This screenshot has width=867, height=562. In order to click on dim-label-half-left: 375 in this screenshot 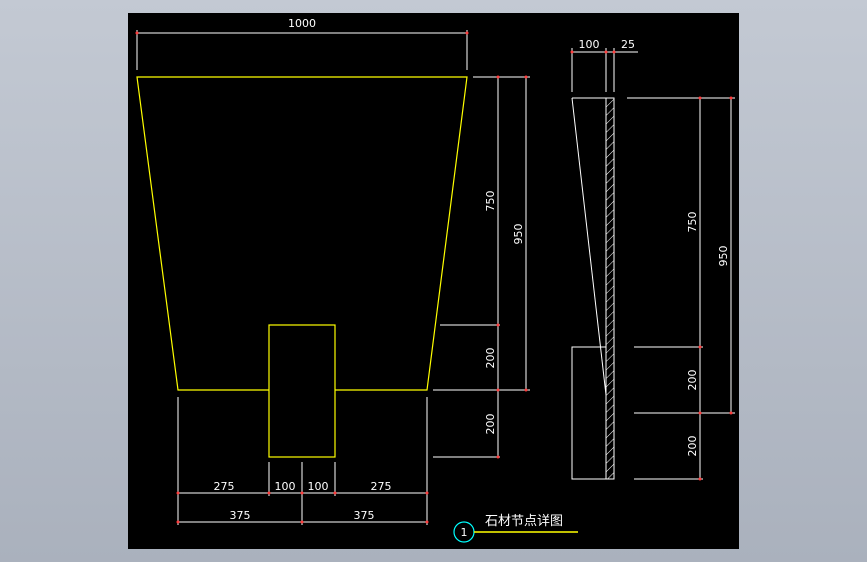, I will do `click(240, 515)`.